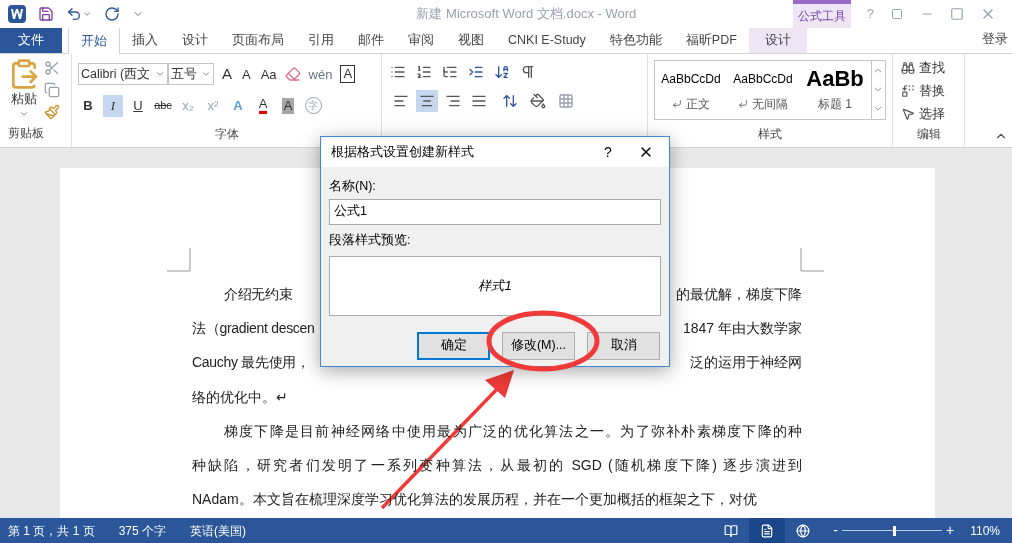 The height and width of the screenshot is (543, 1012). Describe the element at coordinates (746, 363) in the screenshot. I see `body-text: 泛的运用于神经网` at that location.